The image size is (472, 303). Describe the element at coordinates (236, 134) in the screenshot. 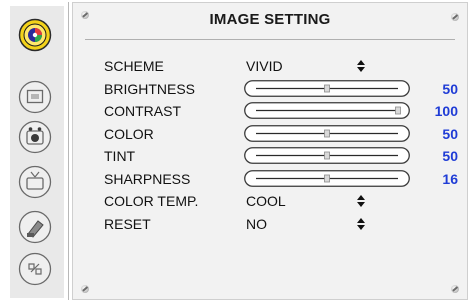

I see `setting-row-color: COLOR 50` at that location.